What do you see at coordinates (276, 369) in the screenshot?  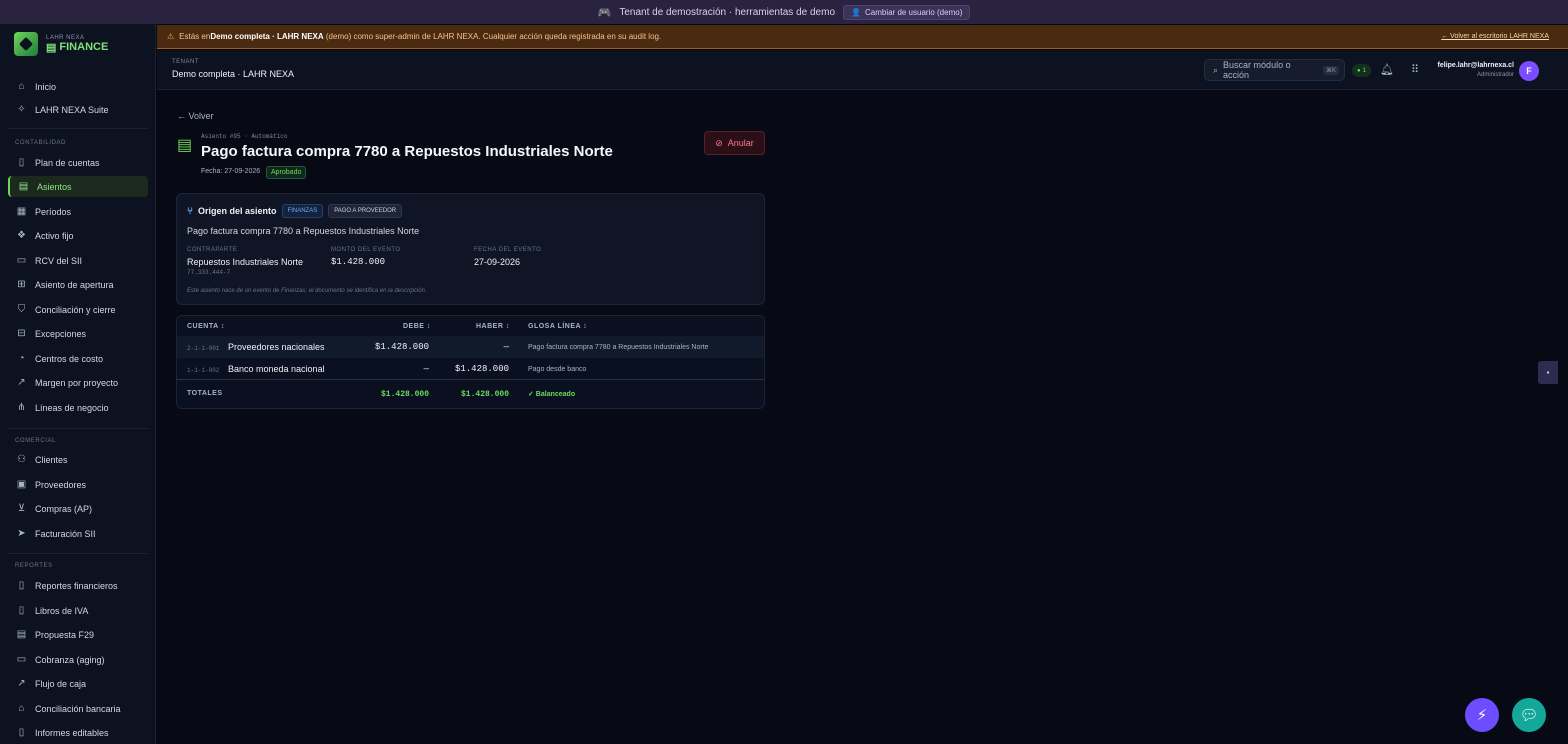 I see `account-name: Banco moneda nacional` at bounding box center [276, 369].